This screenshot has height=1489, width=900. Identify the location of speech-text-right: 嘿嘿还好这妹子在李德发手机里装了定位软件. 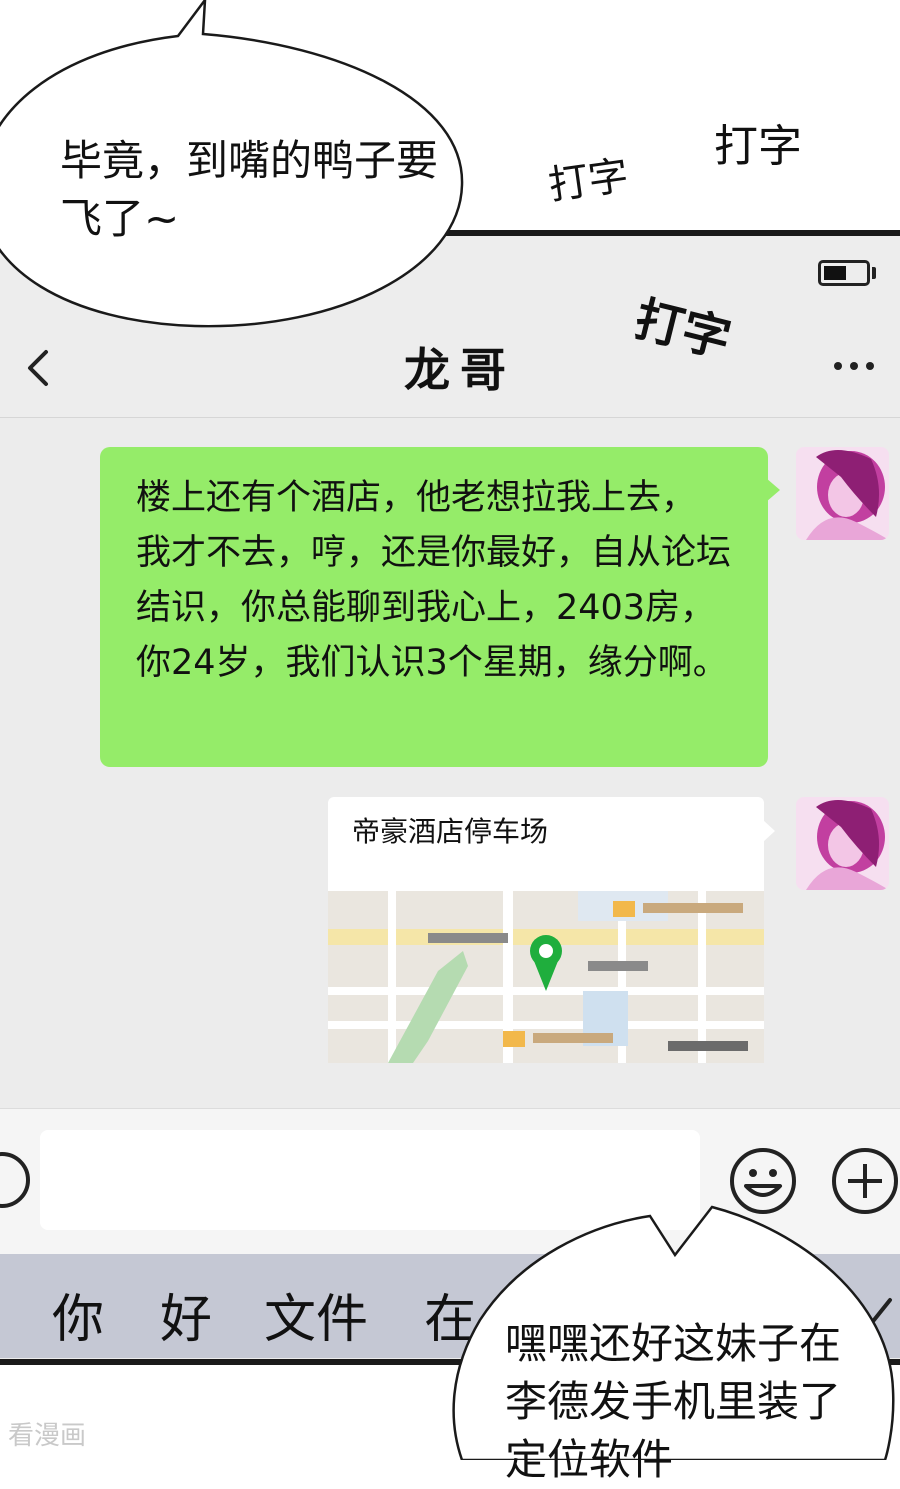
(673, 1401).